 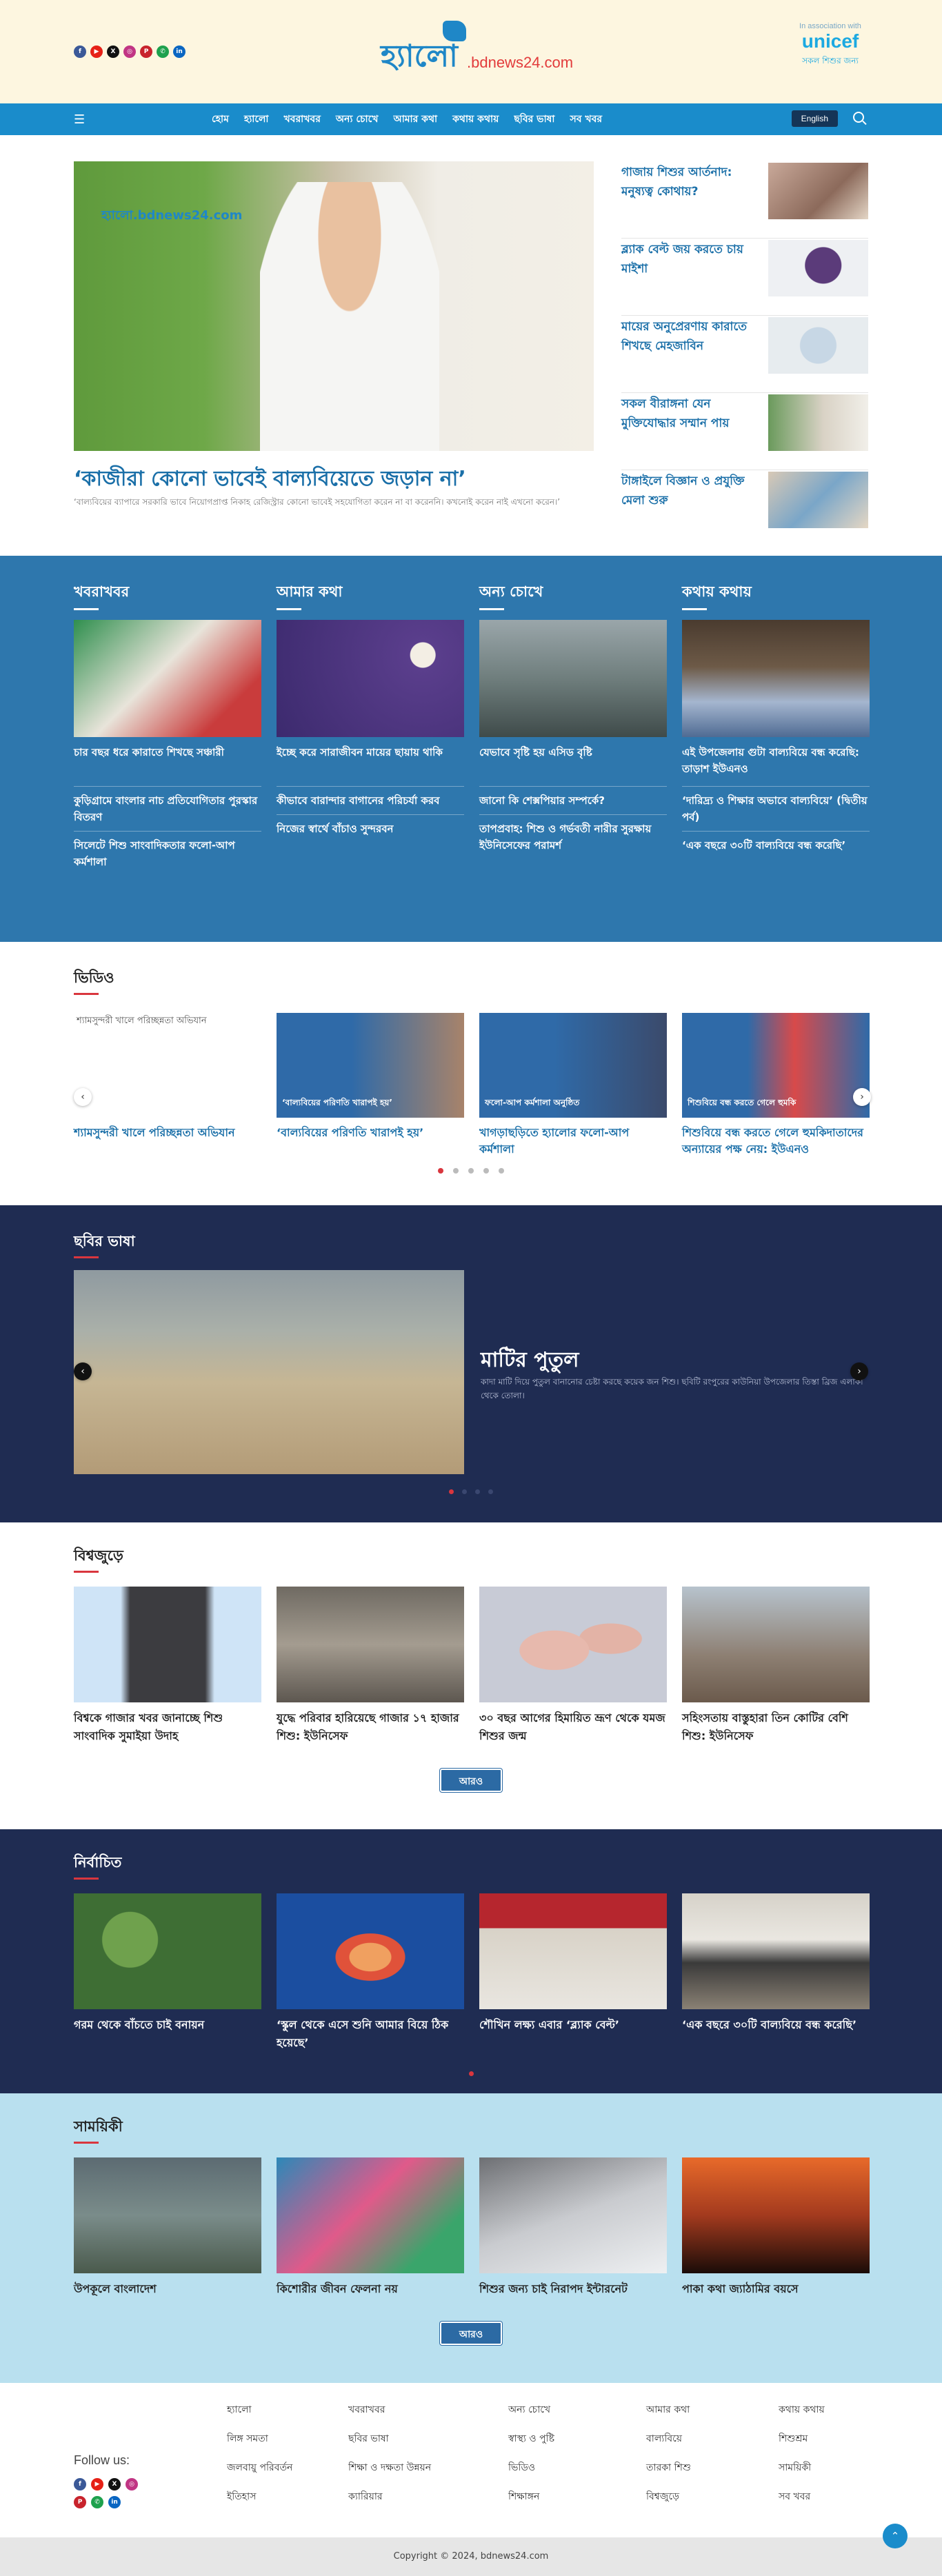 What do you see at coordinates (370, 2289) in the screenshot?
I see `periodic-card-title: কিশোরীর জীবন ফেলনা নয়` at bounding box center [370, 2289].